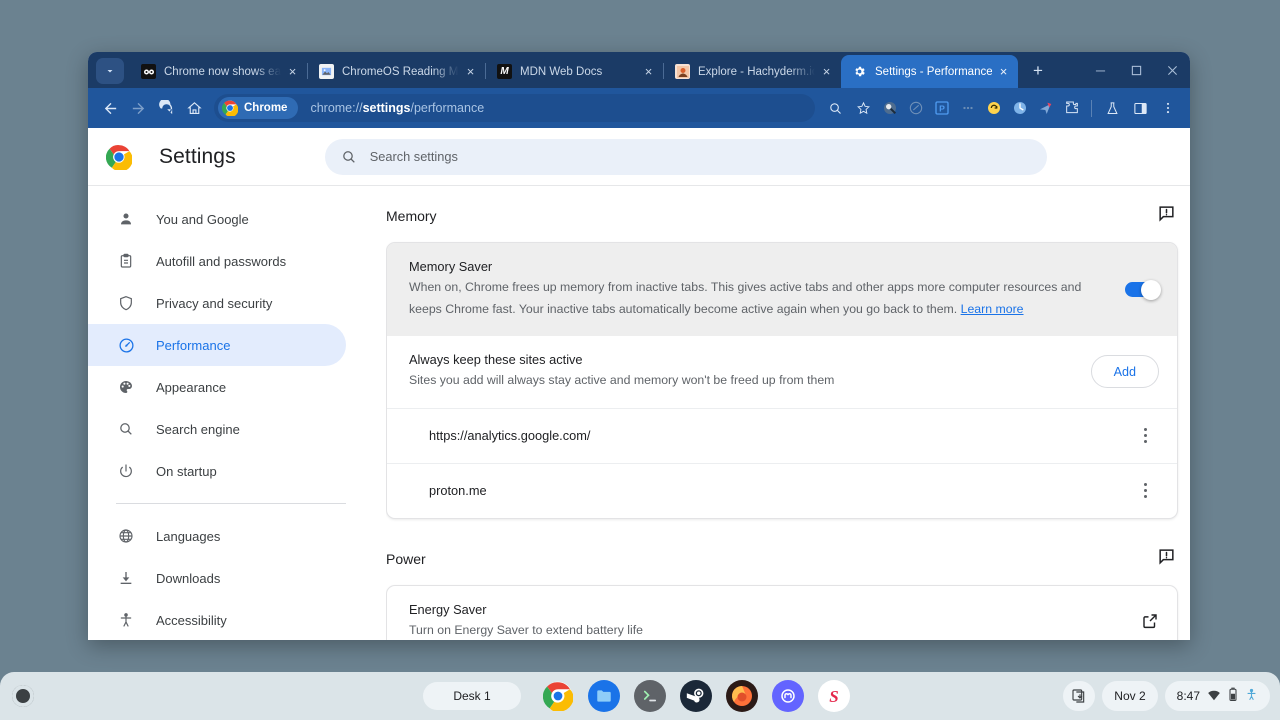  What do you see at coordinates (992, 309) in the screenshot?
I see `learn-more-link: Learn more` at bounding box center [992, 309].